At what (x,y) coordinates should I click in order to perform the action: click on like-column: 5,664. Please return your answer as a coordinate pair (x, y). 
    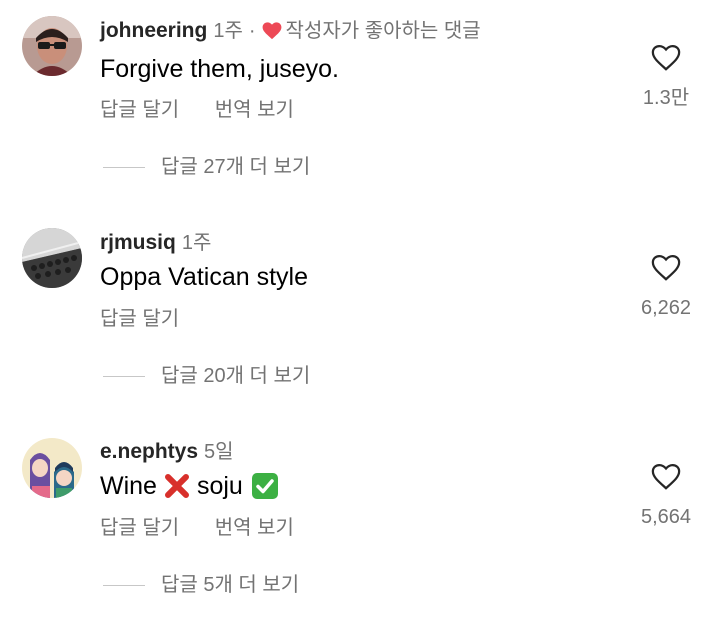
    Looking at the image, I should click on (666, 496).